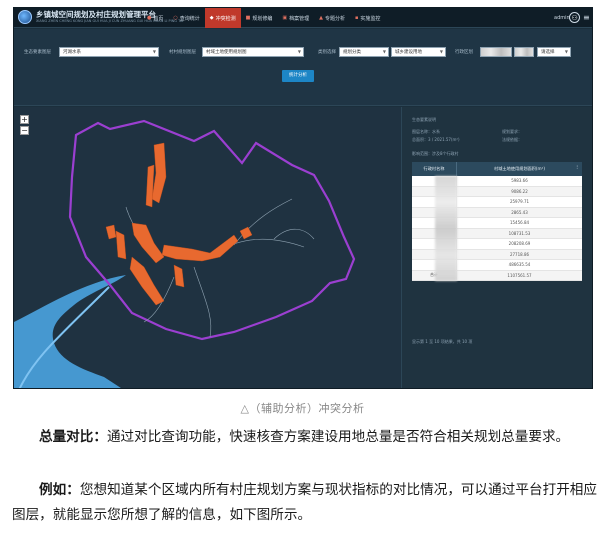 The width and height of the screenshot is (605, 557). What do you see at coordinates (321, 18) in the screenshot?
I see `chart-icon: ▲` at bounding box center [321, 18].